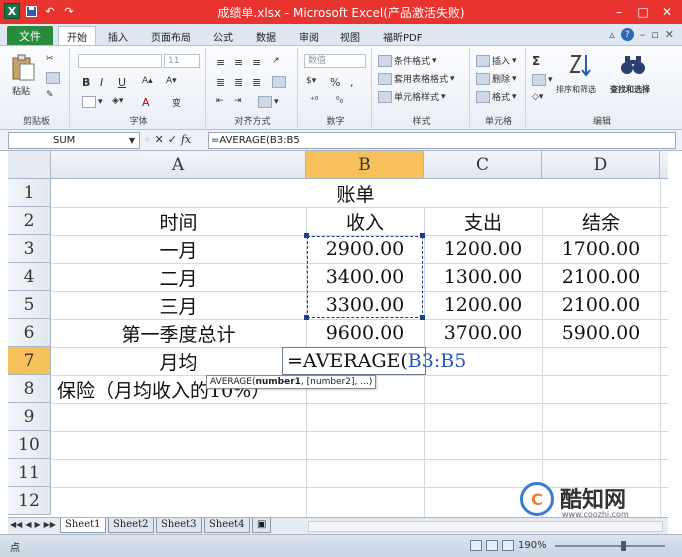  What do you see at coordinates (29, 305) in the screenshot?
I see `row-header-5: 5` at bounding box center [29, 305].